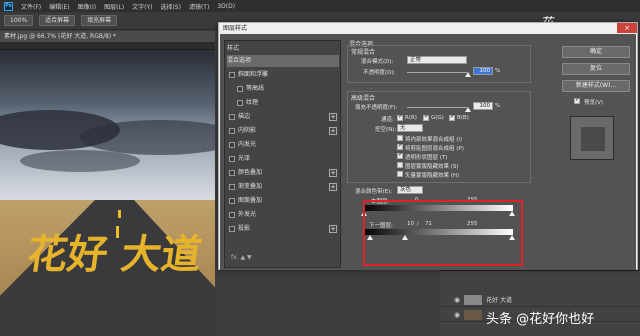 The image size is (640, 336). What do you see at coordinates (363, 98) in the screenshot?
I see `advanced-blend-title: 高级混合` at bounding box center [363, 98].